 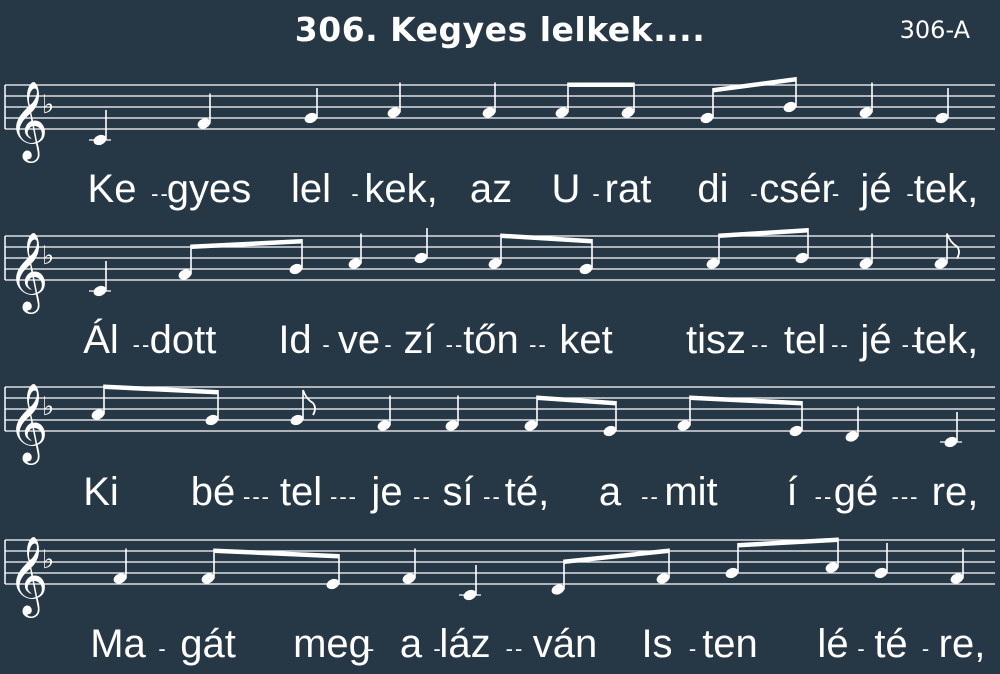 What do you see at coordinates (209, 189) in the screenshot?
I see `lyric-syllable: gyes` at bounding box center [209, 189].